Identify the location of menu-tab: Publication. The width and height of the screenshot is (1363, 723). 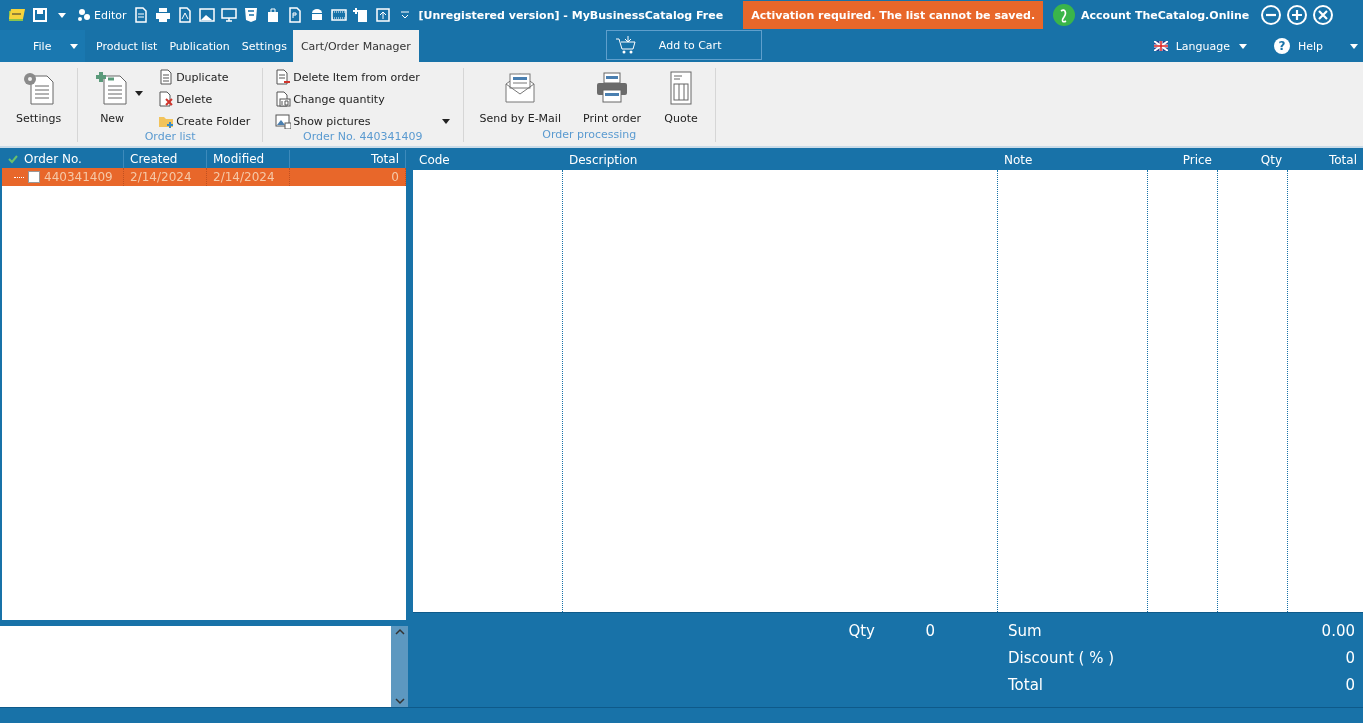
(199, 46).